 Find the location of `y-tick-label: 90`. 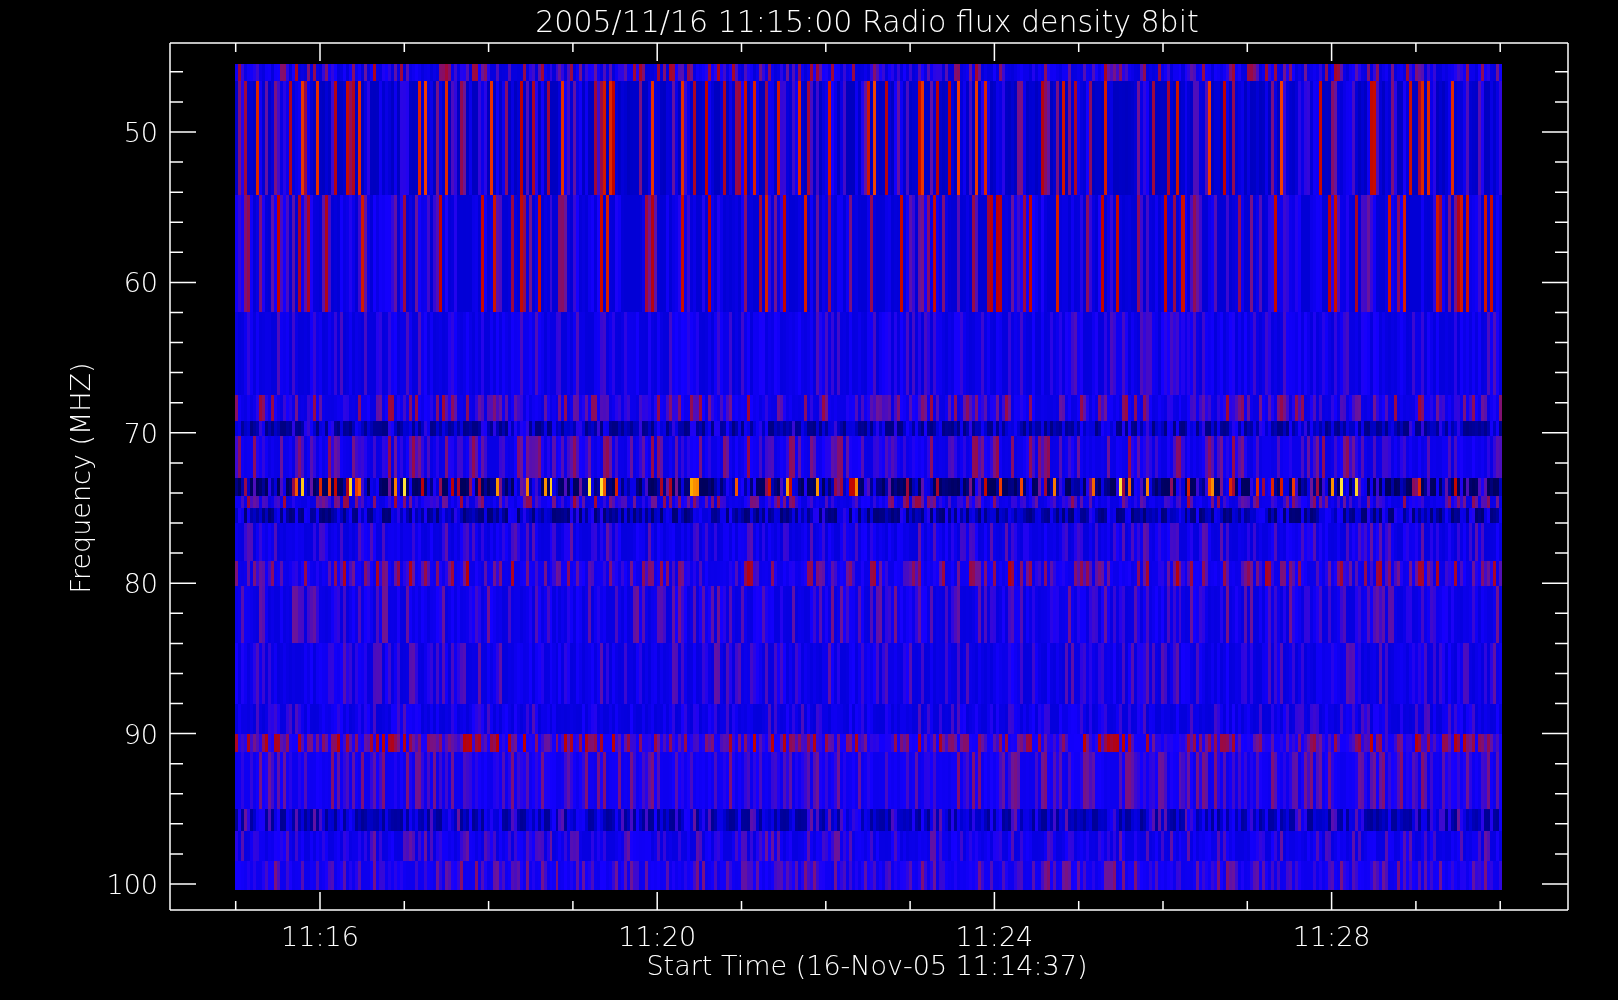

y-tick-label: 90 is located at coordinates (140, 734).